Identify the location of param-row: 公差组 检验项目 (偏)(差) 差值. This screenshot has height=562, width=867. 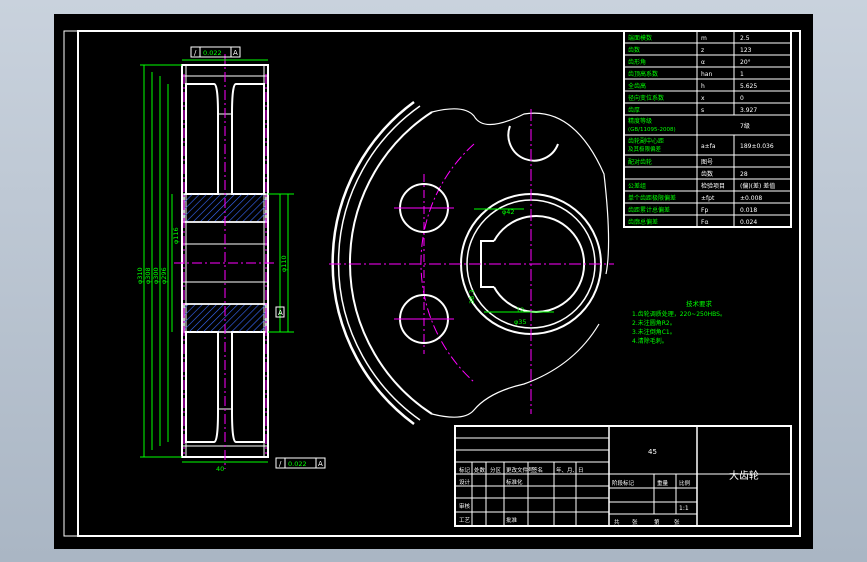
(707, 185).